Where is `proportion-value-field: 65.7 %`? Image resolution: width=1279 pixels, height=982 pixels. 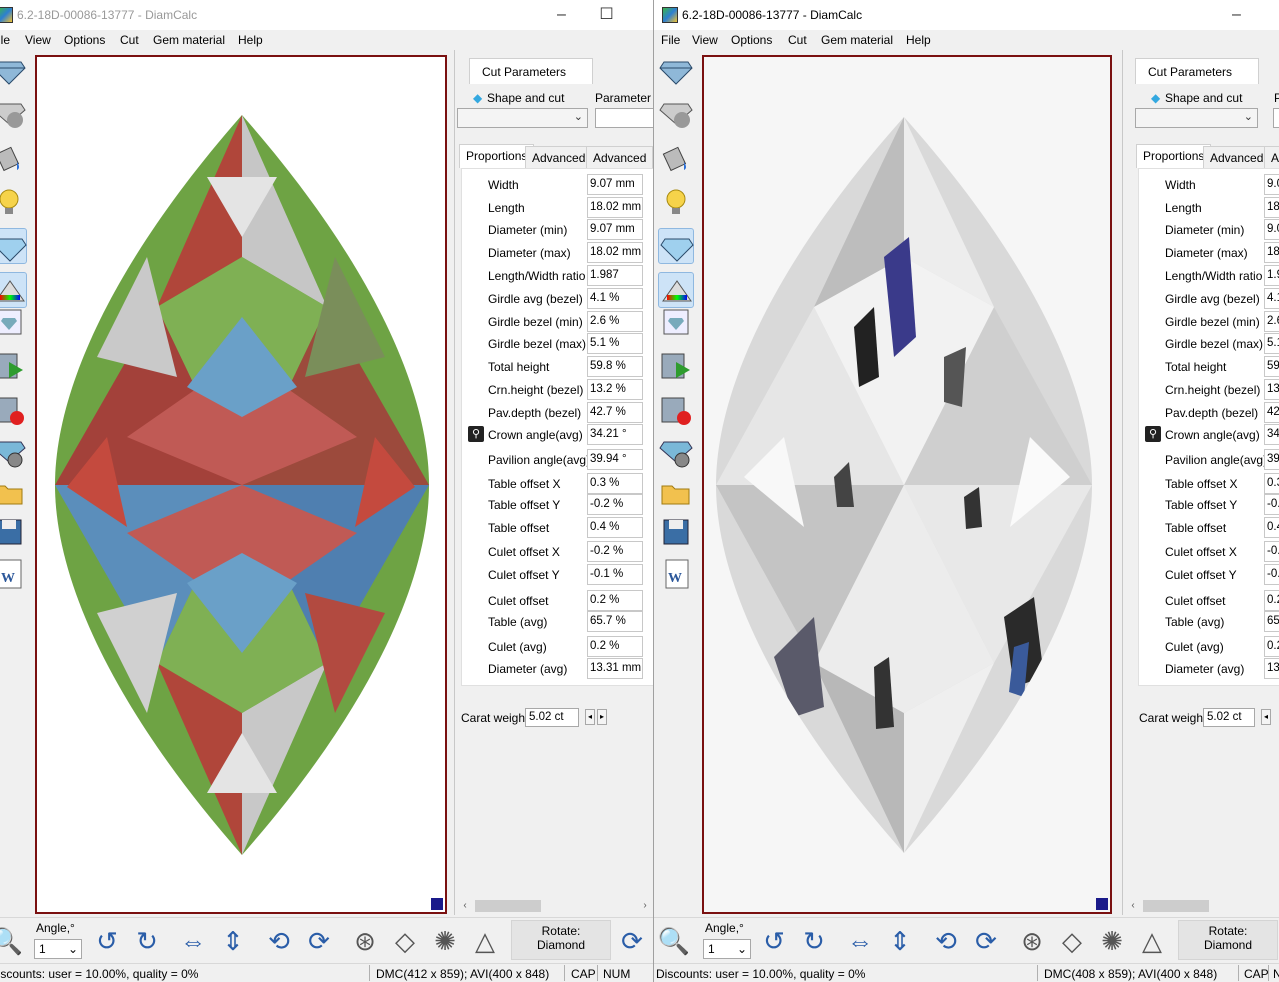
proportion-value-field: 65.7 % is located at coordinates (615, 621).